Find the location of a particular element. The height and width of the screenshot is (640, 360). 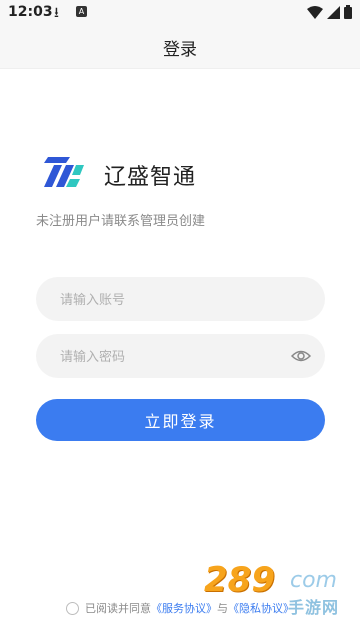

agreement-row: 已阅读并同意 《服务协议》 与 《隐私协议》 is located at coordinates (180, 608).